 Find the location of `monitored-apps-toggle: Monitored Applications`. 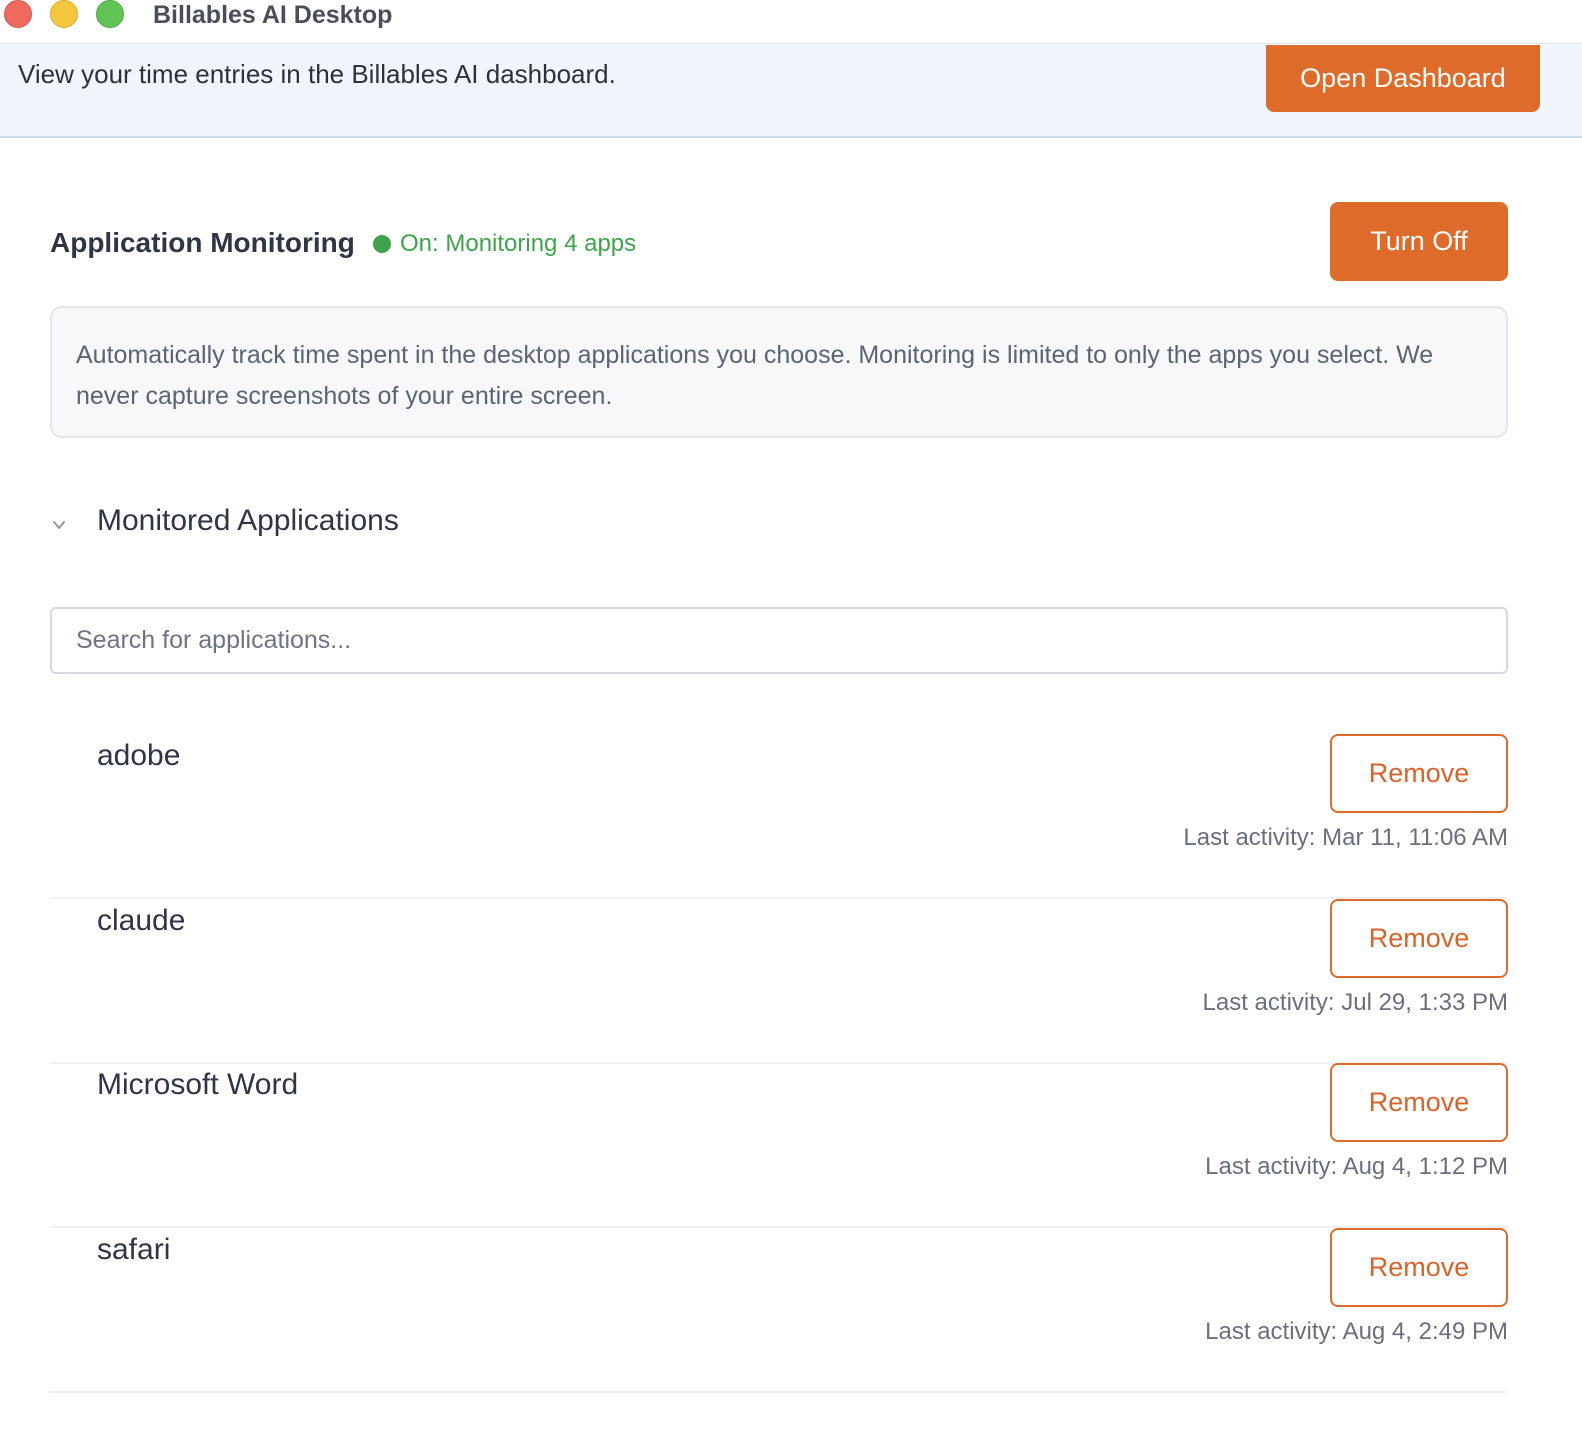

monitored-apps-toggle: Monitored Applications is located at coordinates (248, 521).